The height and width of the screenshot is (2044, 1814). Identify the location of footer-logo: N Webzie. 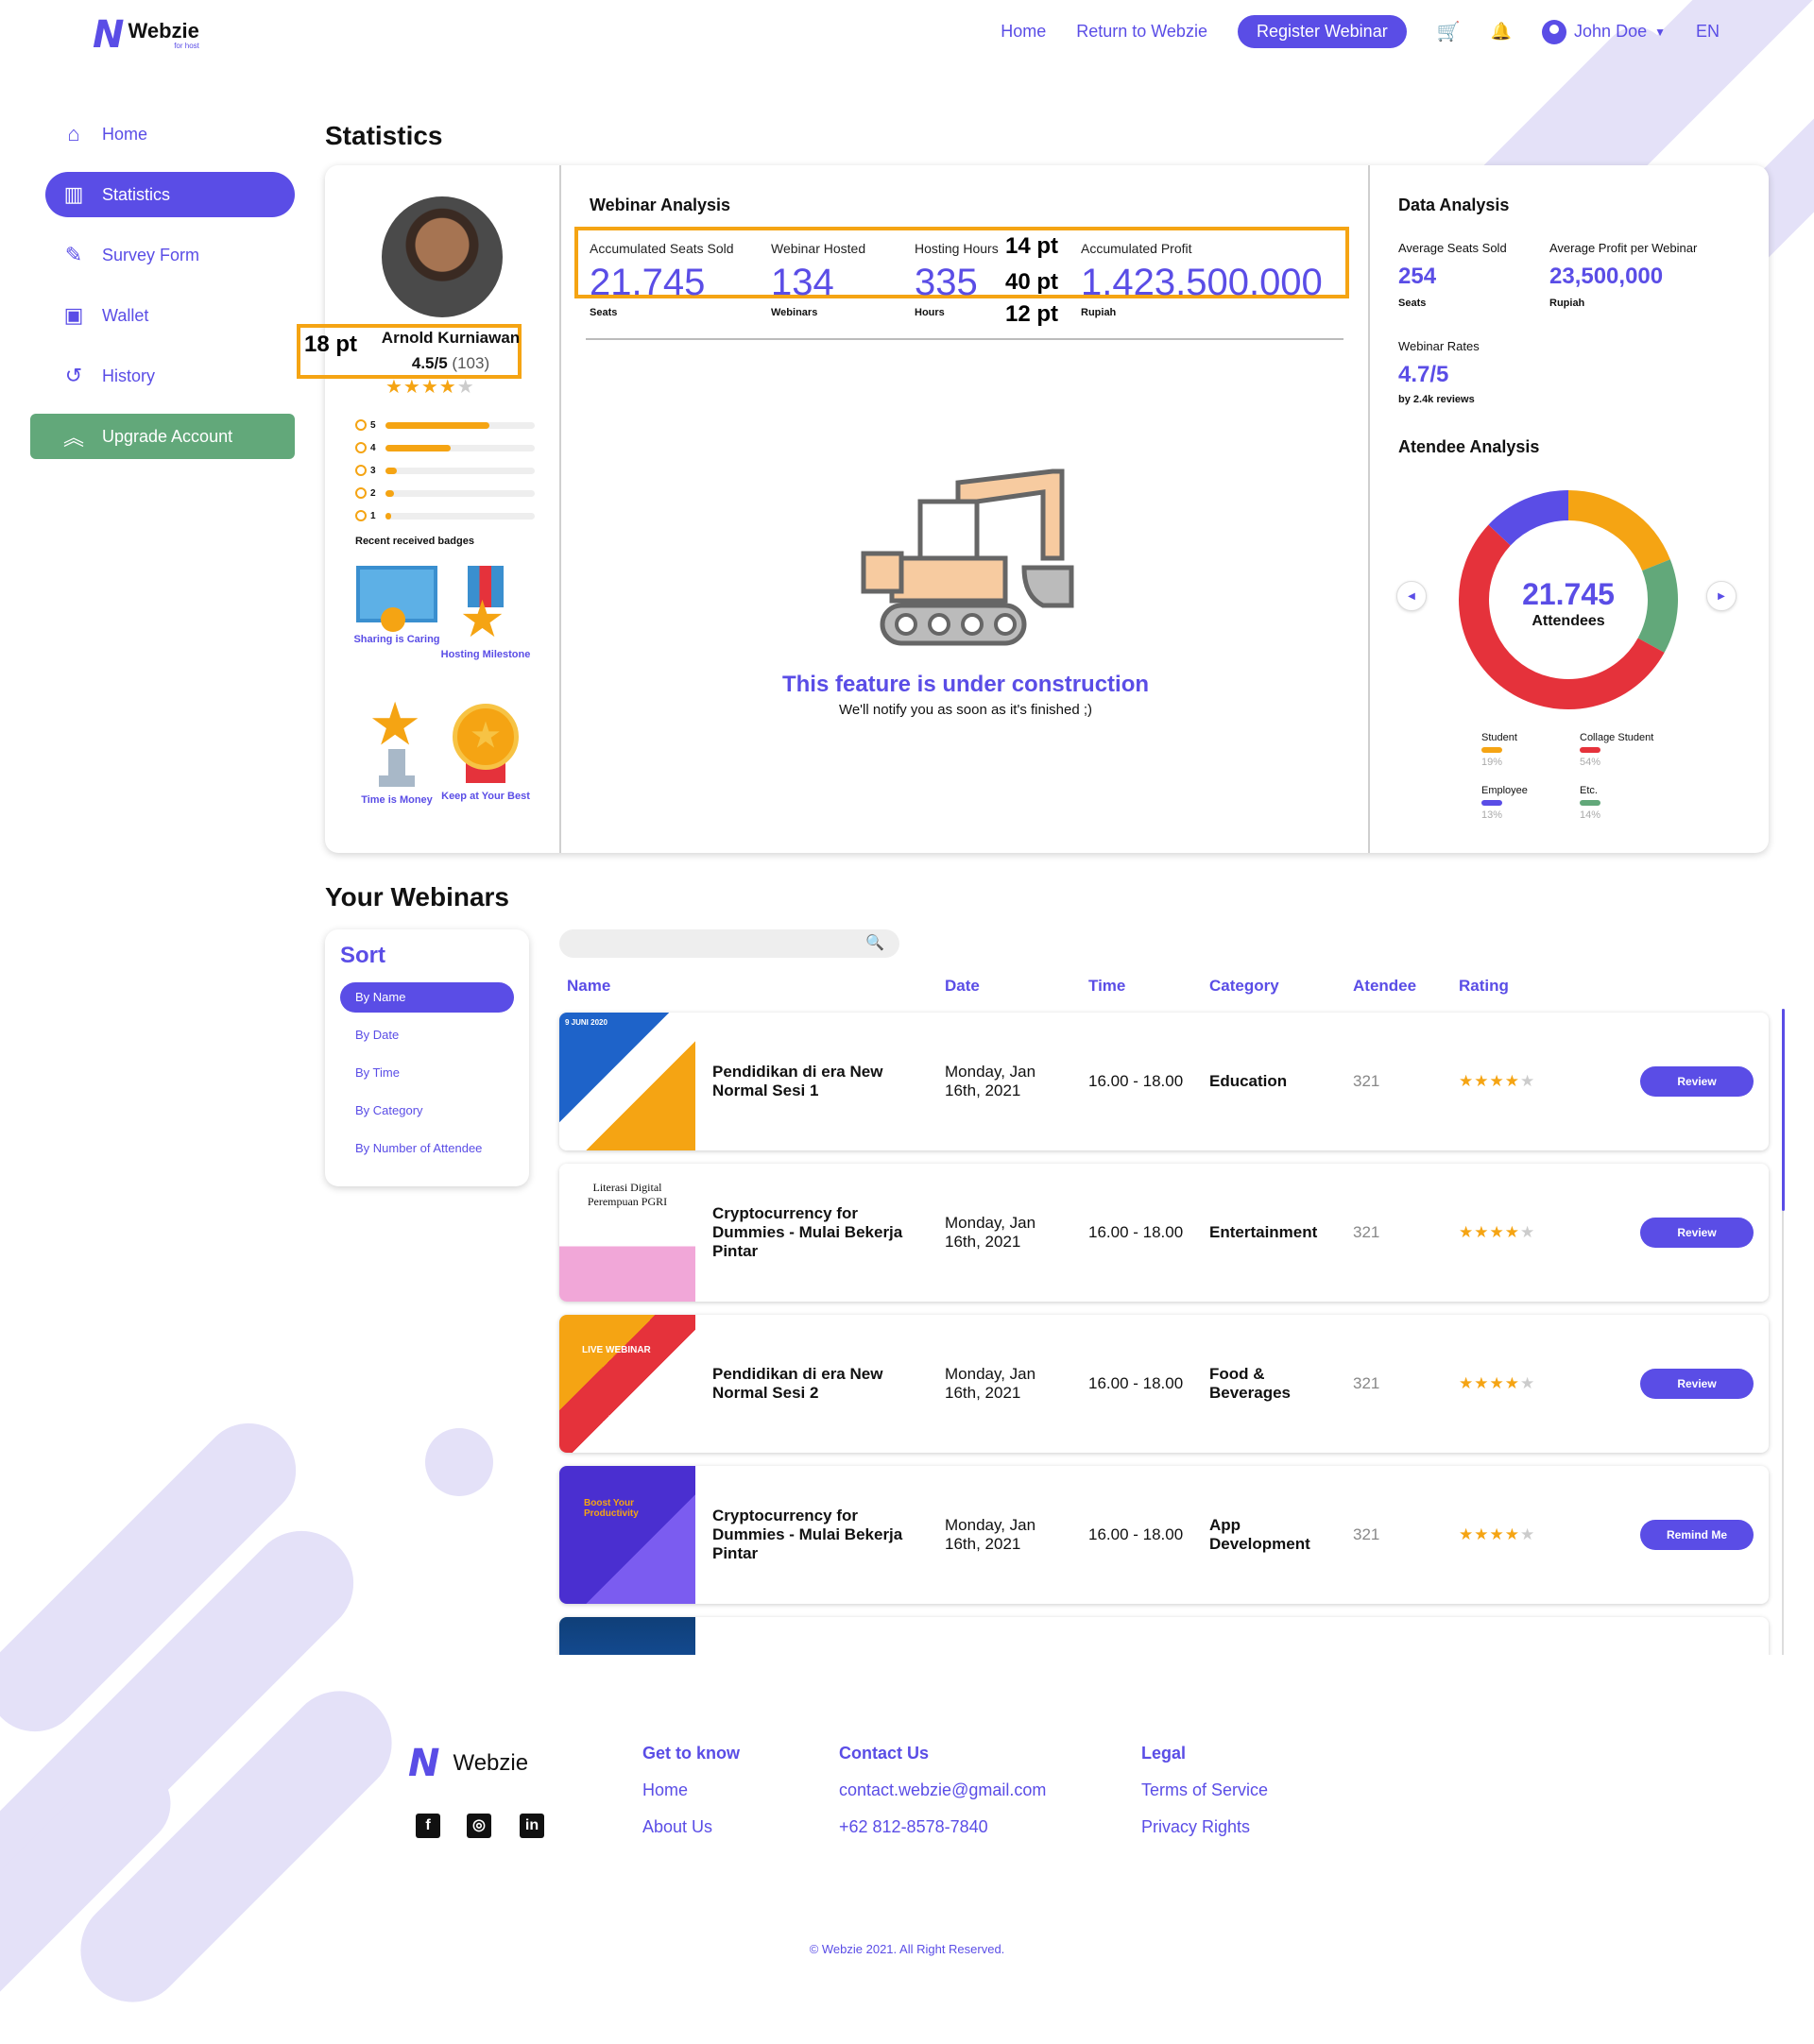
(468, 1764).